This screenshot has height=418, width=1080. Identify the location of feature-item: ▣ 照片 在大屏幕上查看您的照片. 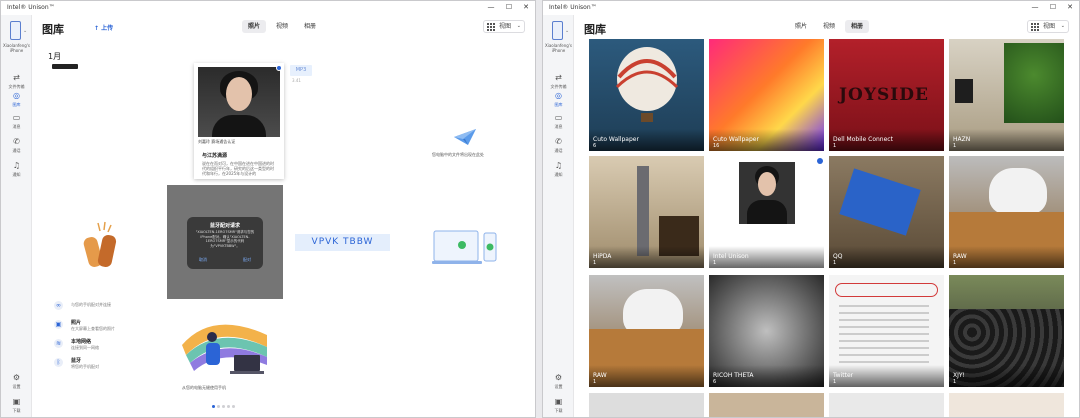
(84, 325).